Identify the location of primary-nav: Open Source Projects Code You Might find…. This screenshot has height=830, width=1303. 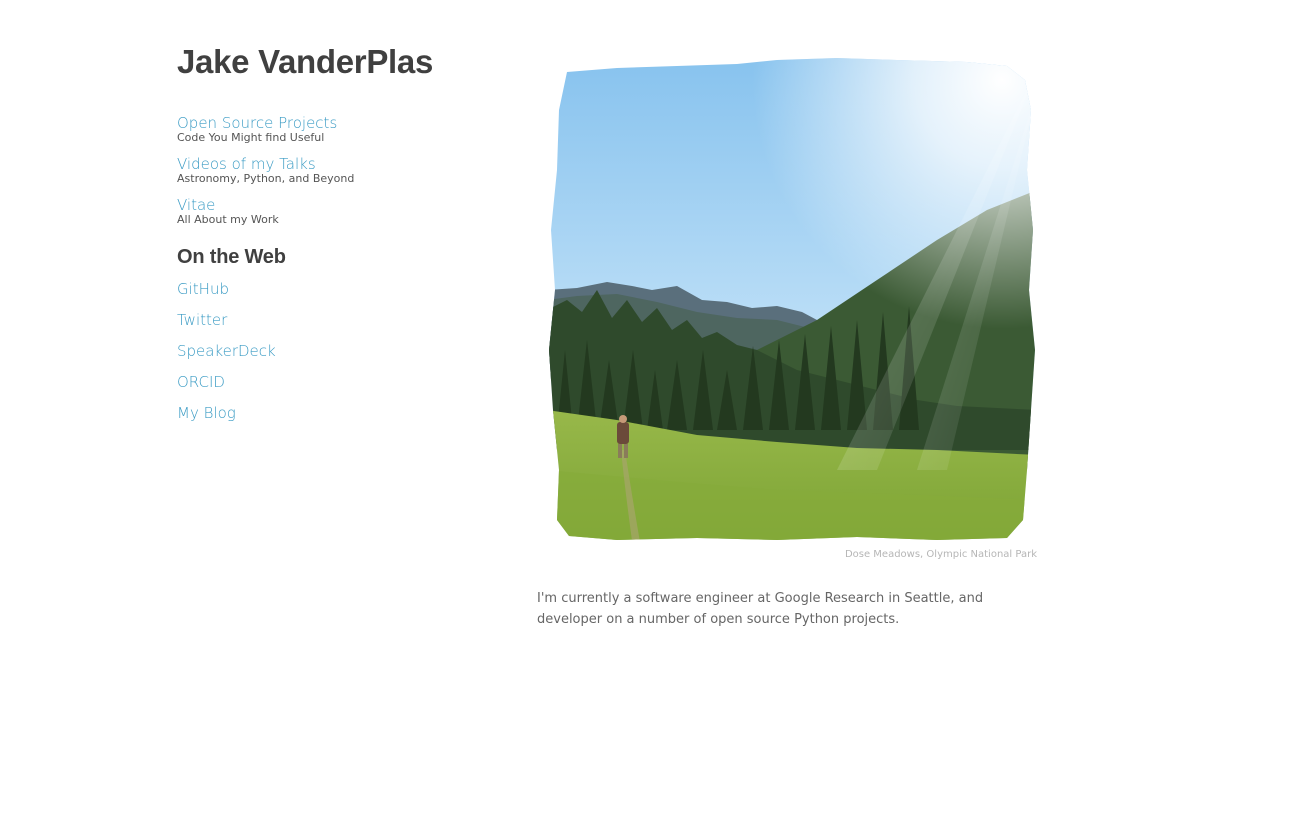
(342, 170).